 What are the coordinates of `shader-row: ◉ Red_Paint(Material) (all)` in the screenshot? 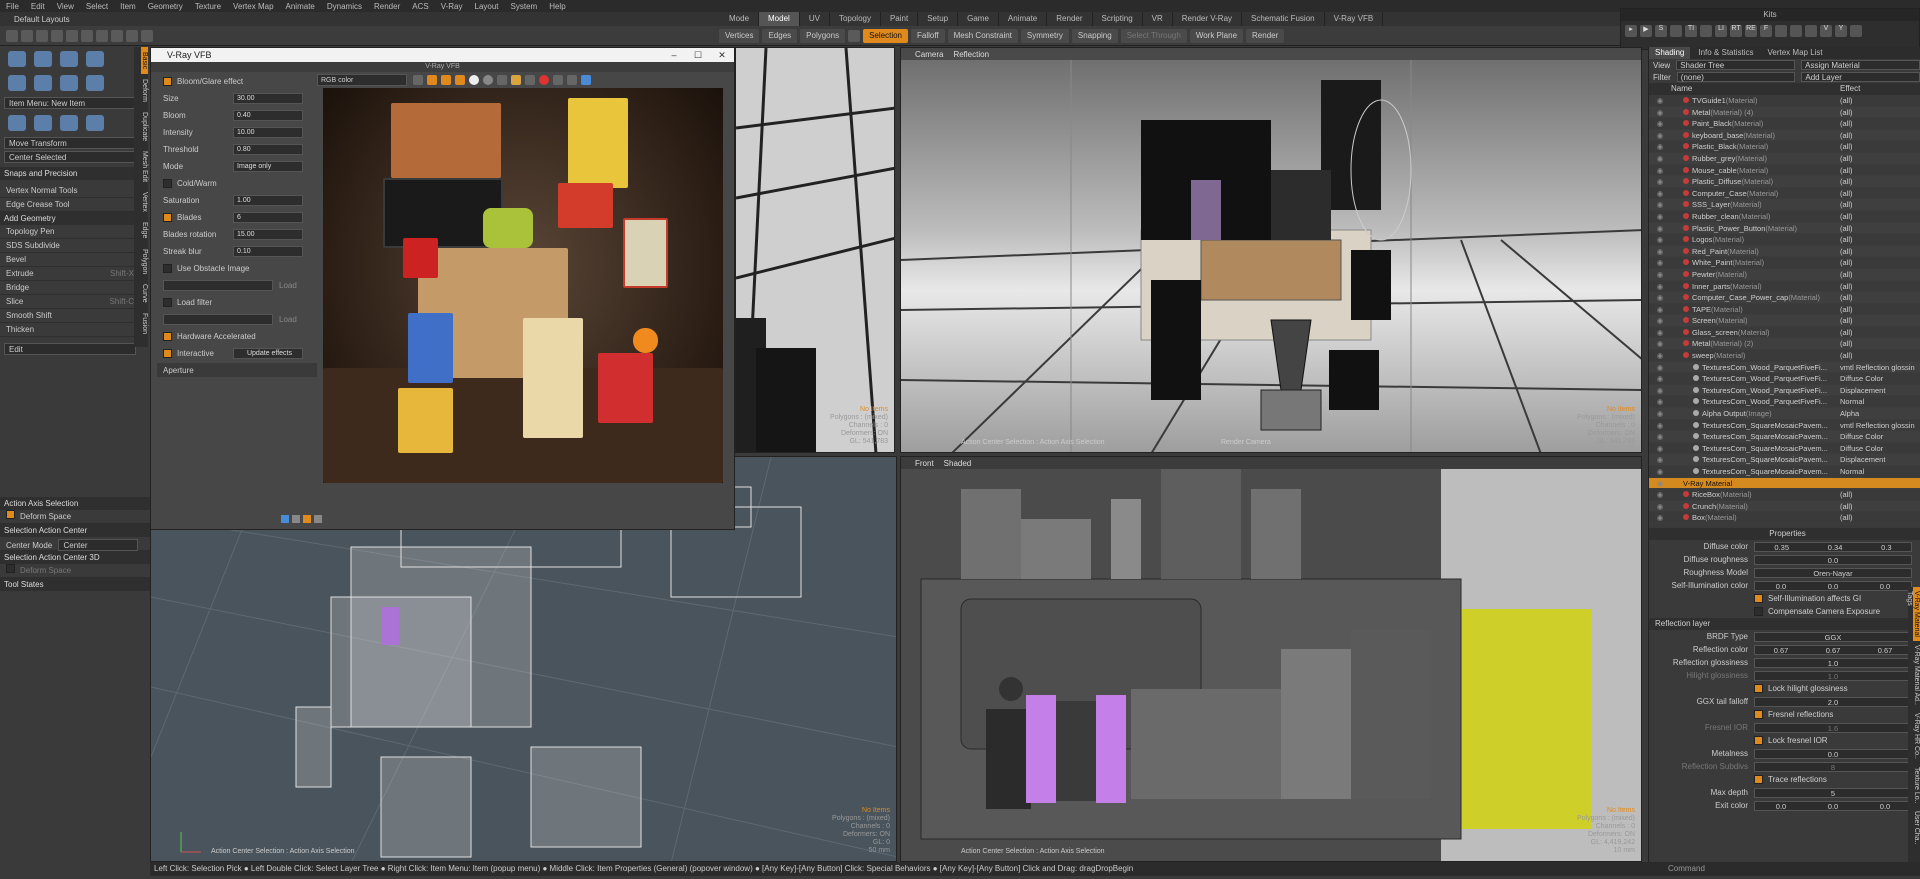 It's located at (1784, 251).